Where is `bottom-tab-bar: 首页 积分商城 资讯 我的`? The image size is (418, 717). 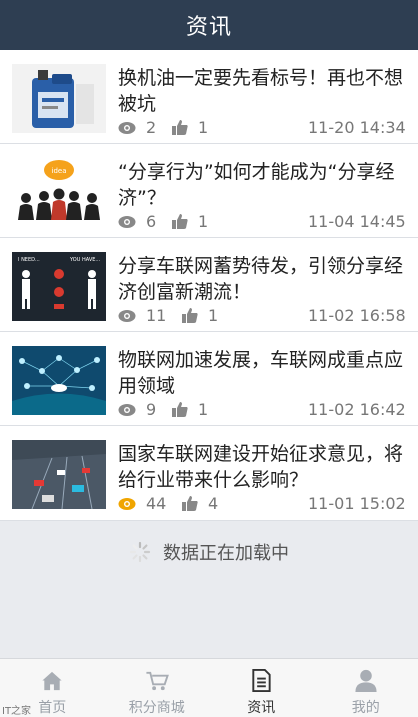 bottom-tab-bar: 首页 积分商城 资讯 我的 is located at coordinates (209, 687).